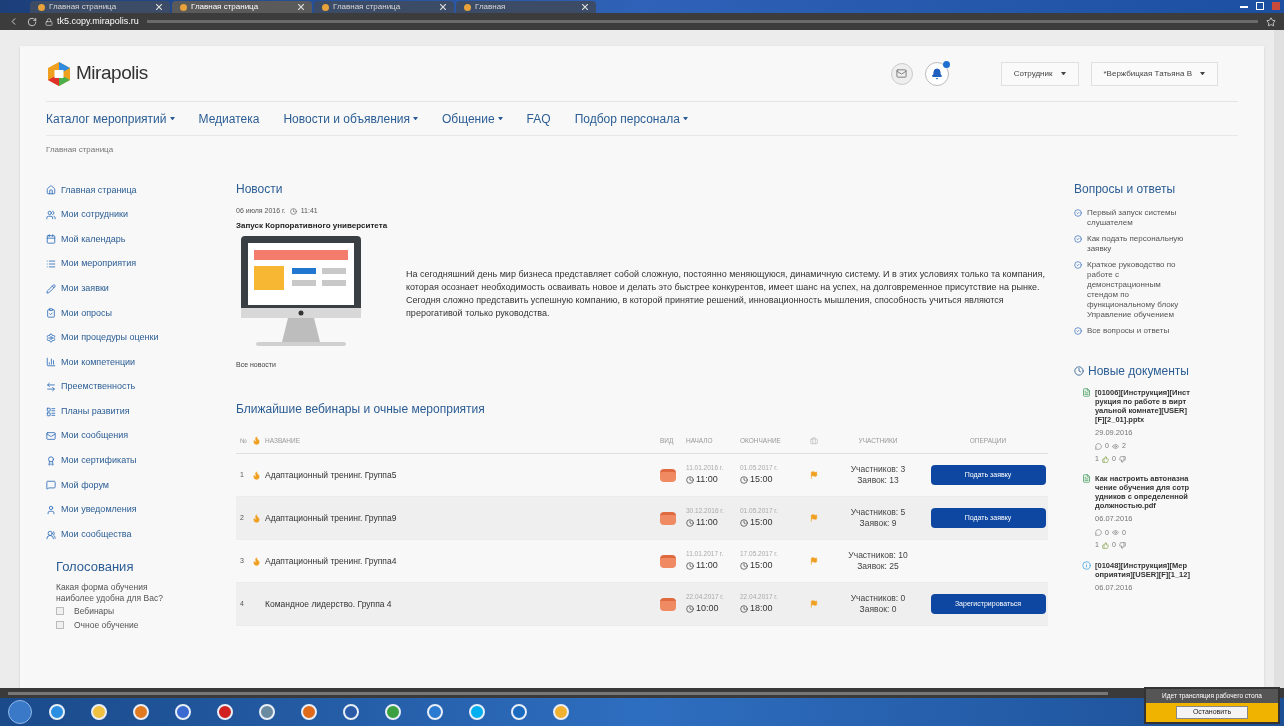 The image size is (1284, 726). What do you see at coordinates (51, 190) in the screenshot?
I see `home-icon` at bounding box center [51, 190].